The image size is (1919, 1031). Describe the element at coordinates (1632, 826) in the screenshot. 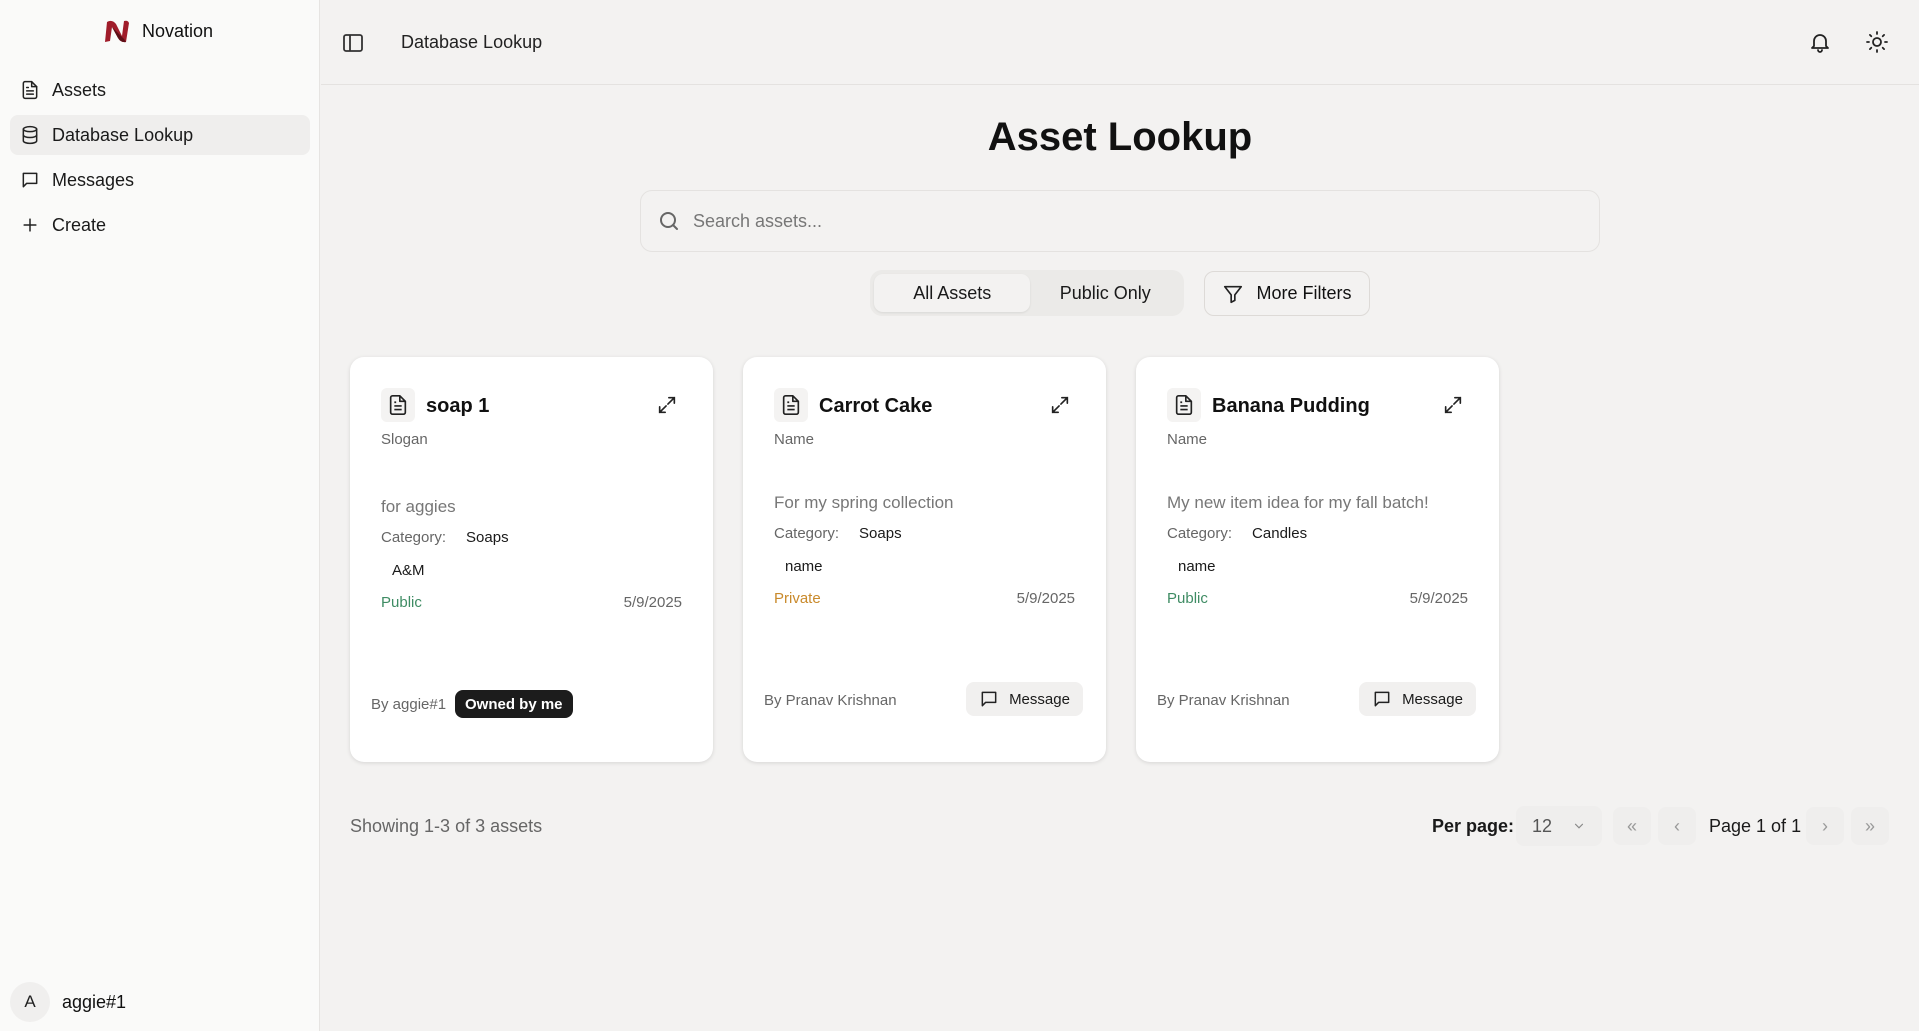

I see `first-page-button: «` at that location.